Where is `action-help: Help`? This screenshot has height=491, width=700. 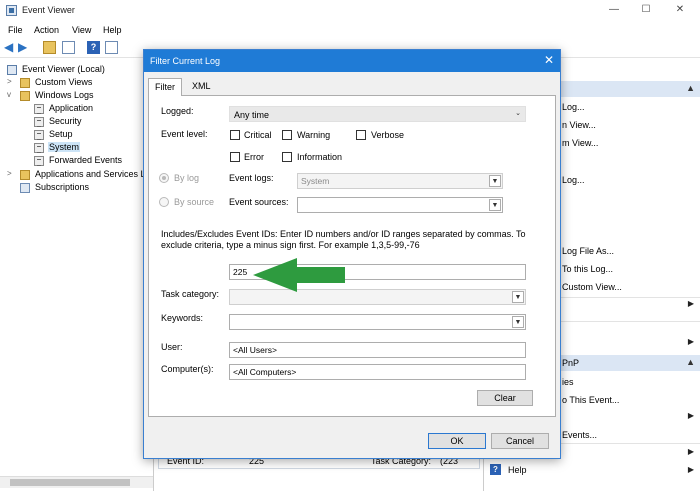 action-help: Help is located at coordinates (517, 470).